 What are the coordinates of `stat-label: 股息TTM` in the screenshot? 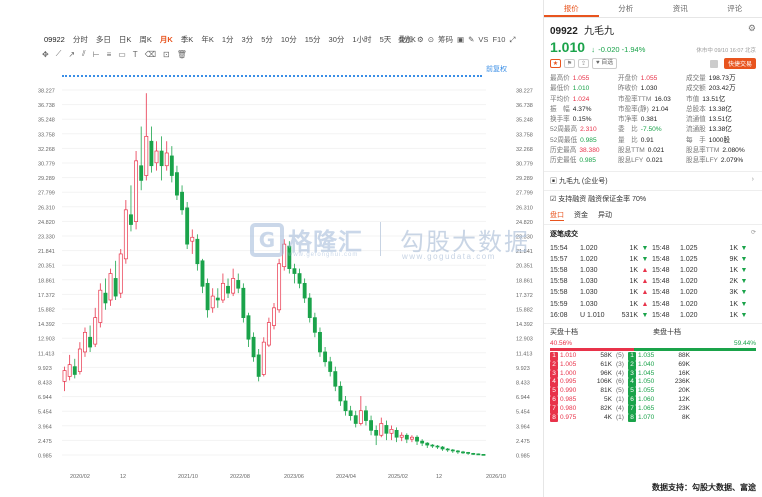 It's located at (631, 151).